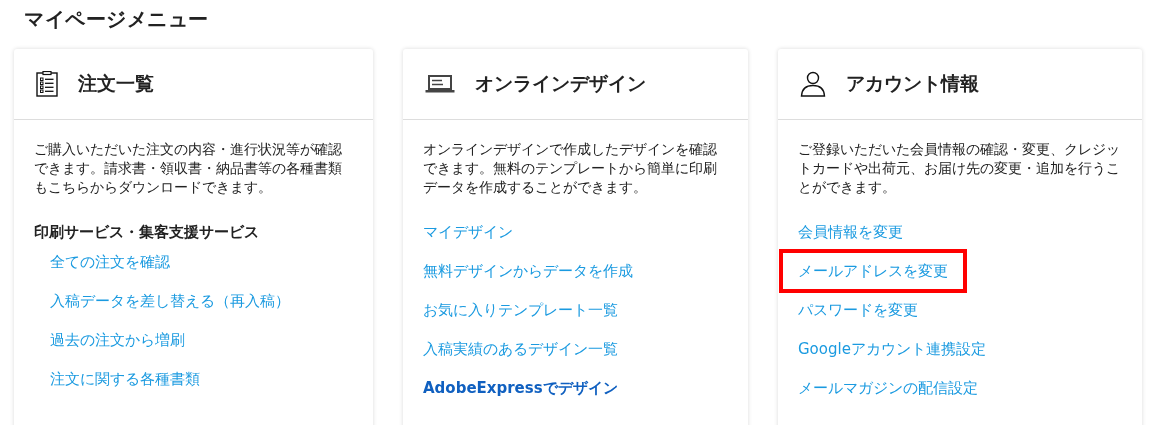  Describe the element at coordinates (959, 168) in the screenshot. I see `card-description: ご登録いただいた会員情報の確認・変更、クレジットカードや出荷元、お届け先の変更・追加を行うことができます。` at that location.